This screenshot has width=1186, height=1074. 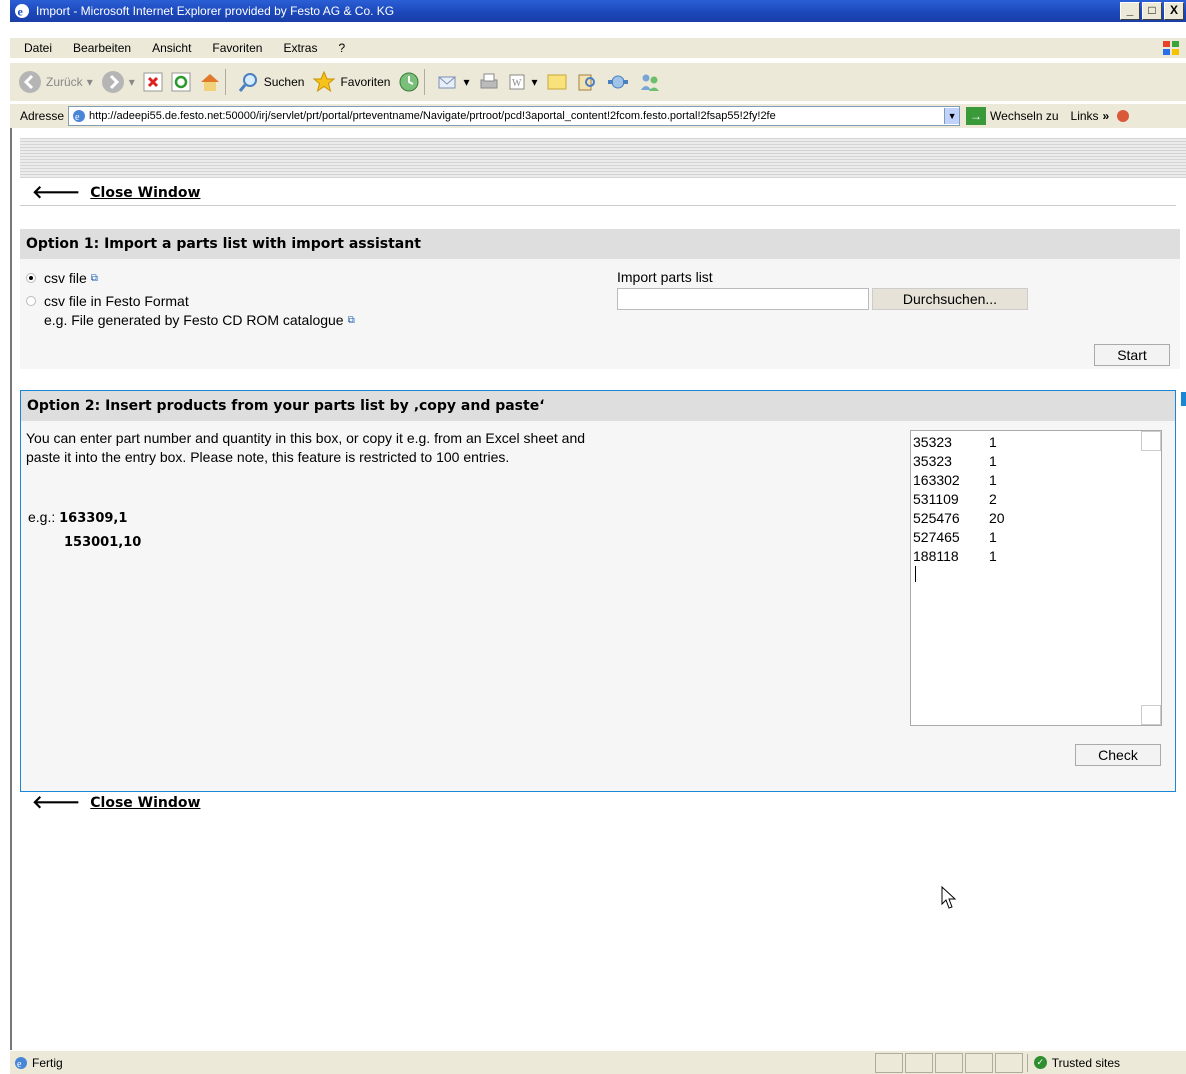 I want to click on history-button, so click(x=409, y=82).